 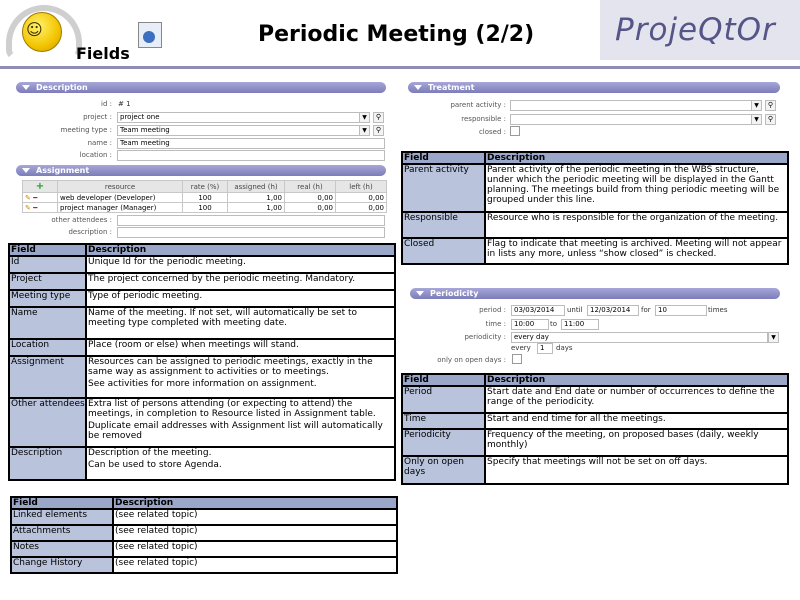 What do you see at coordinates (204, 565) in the screenshot?
I see `table-row: Change History (see related topic)` at bounding box center [204, 565].